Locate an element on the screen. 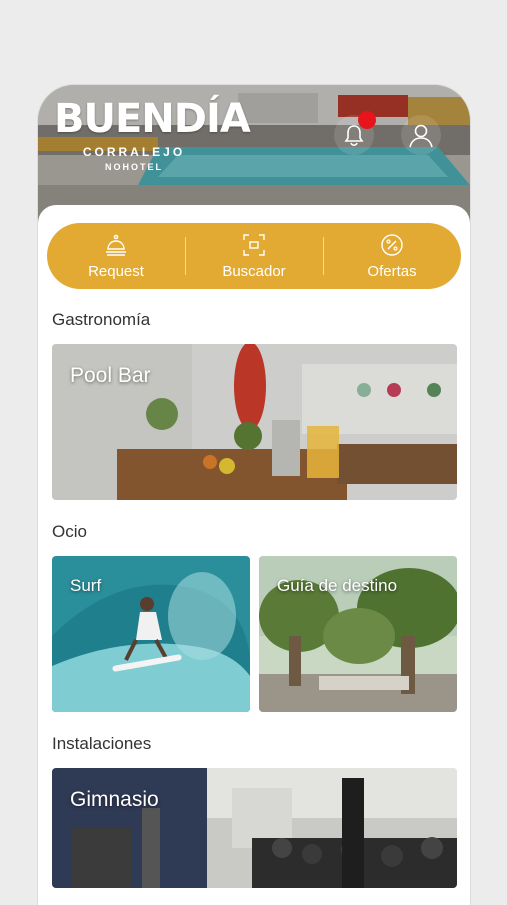 The image size is (507, 905). notification-badge is located at coordinates (367, 120).